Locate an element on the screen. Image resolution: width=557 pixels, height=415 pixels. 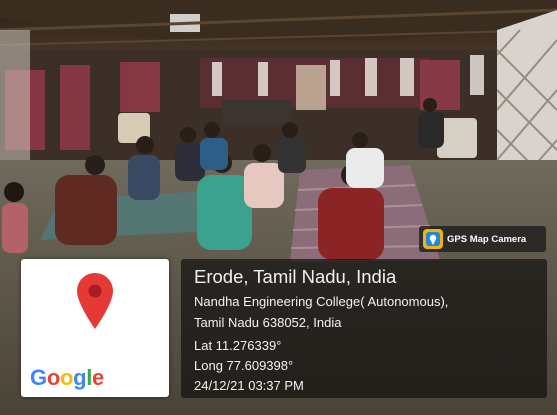
gps-map-camera-label: GPS Map Camera is located at coordinates (487, 239).